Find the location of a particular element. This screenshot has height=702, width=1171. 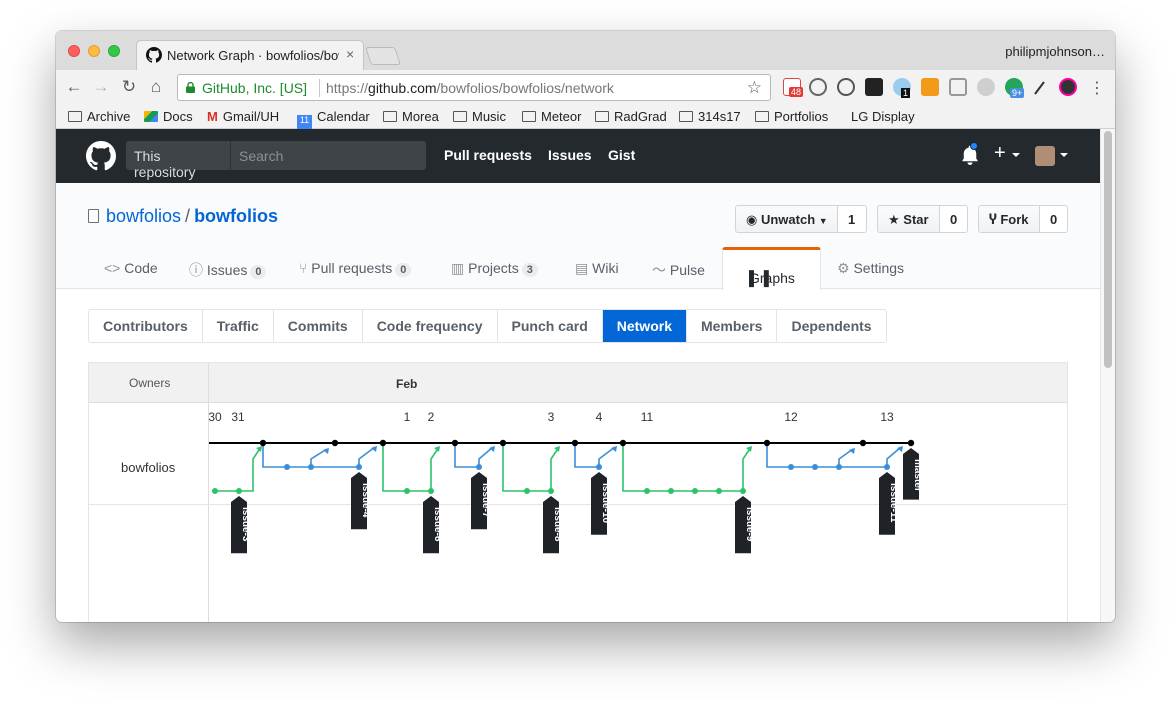

browser-tab: Network Graph · bowfolios/bowfolios × is located at coordinates (250, 55).